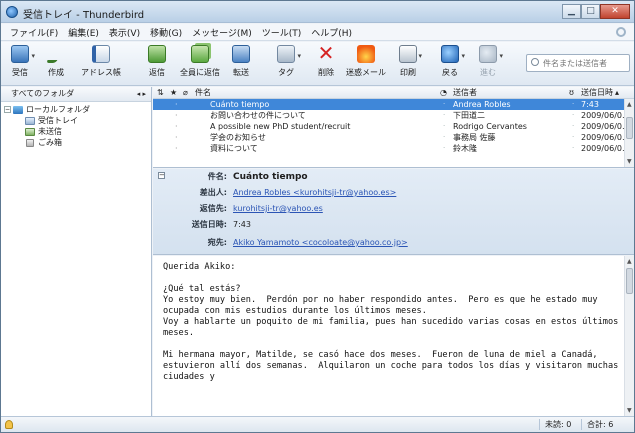 The height and width of the screenshot is (433, 635). I want to click on reply-button: 返信, so click(157, 64).